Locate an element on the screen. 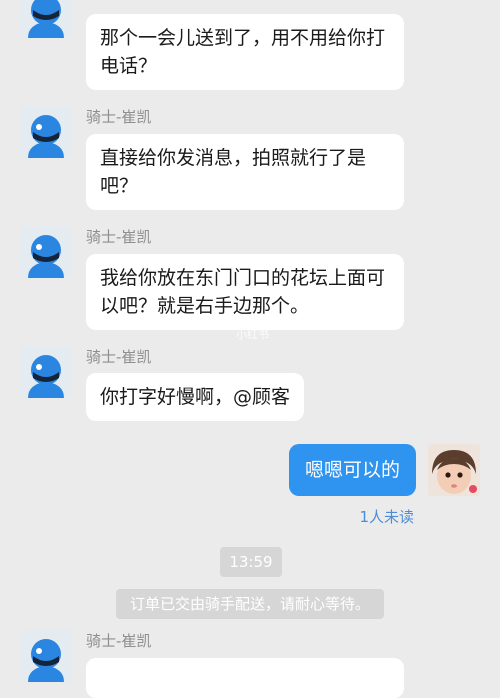 The width and height of the screenshot is (500, 698). user-avatar is located at coordinates (454, 470).